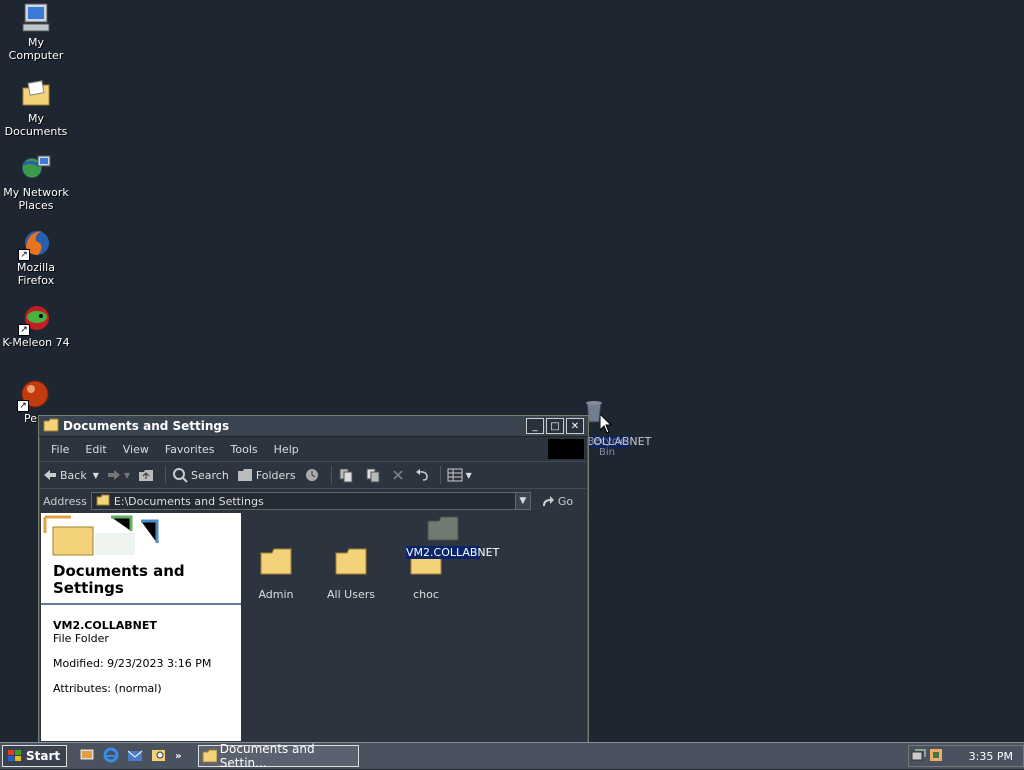  I want to click on computer-icon, so click(36, 18).